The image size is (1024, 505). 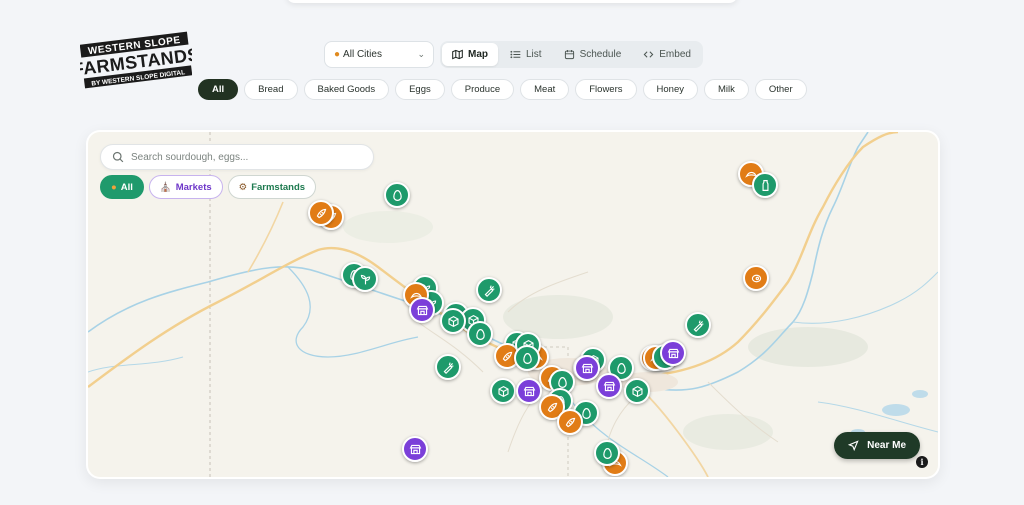 I want to click on chip-produce: Produce, so click(x=482, y=89).